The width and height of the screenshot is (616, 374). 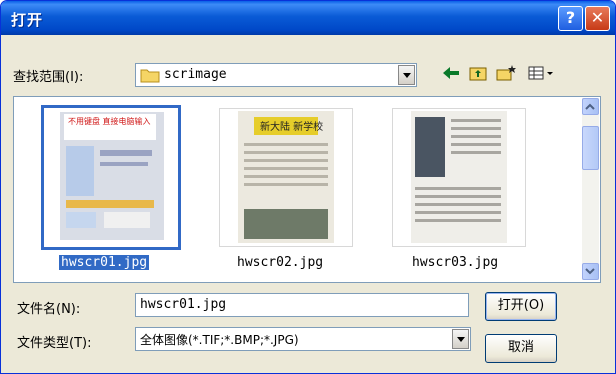 I want to click on folder-icon, so click(x=150, y=76).